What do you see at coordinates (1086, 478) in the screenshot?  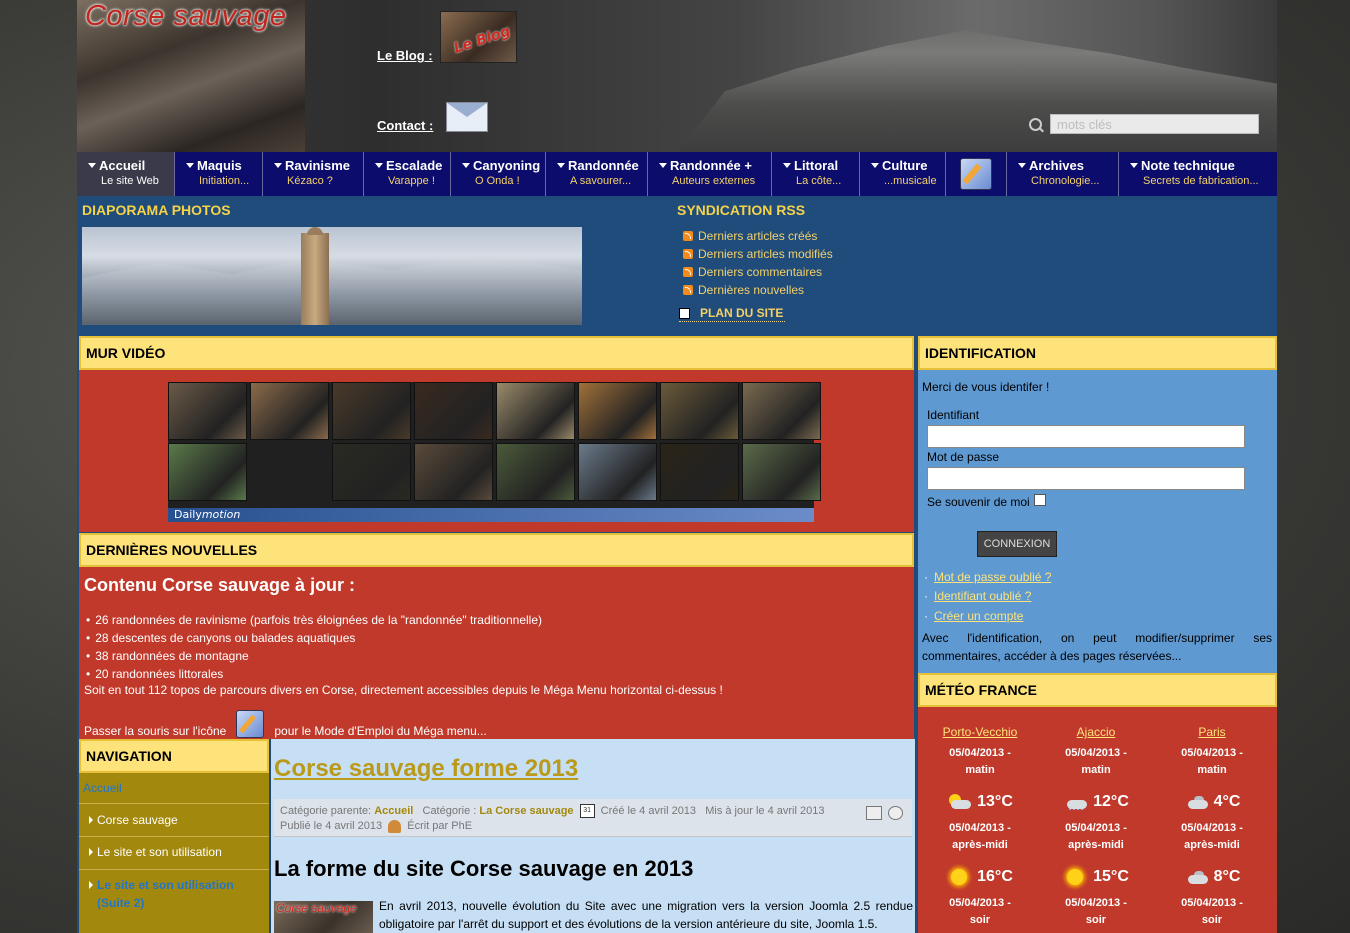 I see `password-input` at bounding box center [1086, 478].